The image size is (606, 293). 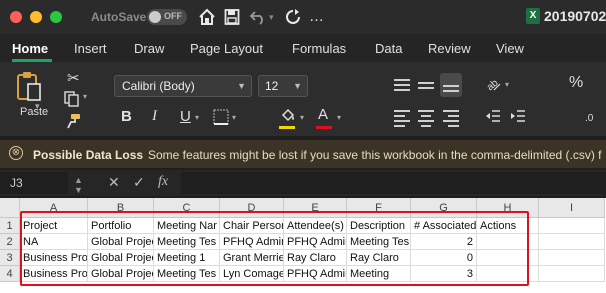 I want to click on cell-i2, so click(x=572, y=242).